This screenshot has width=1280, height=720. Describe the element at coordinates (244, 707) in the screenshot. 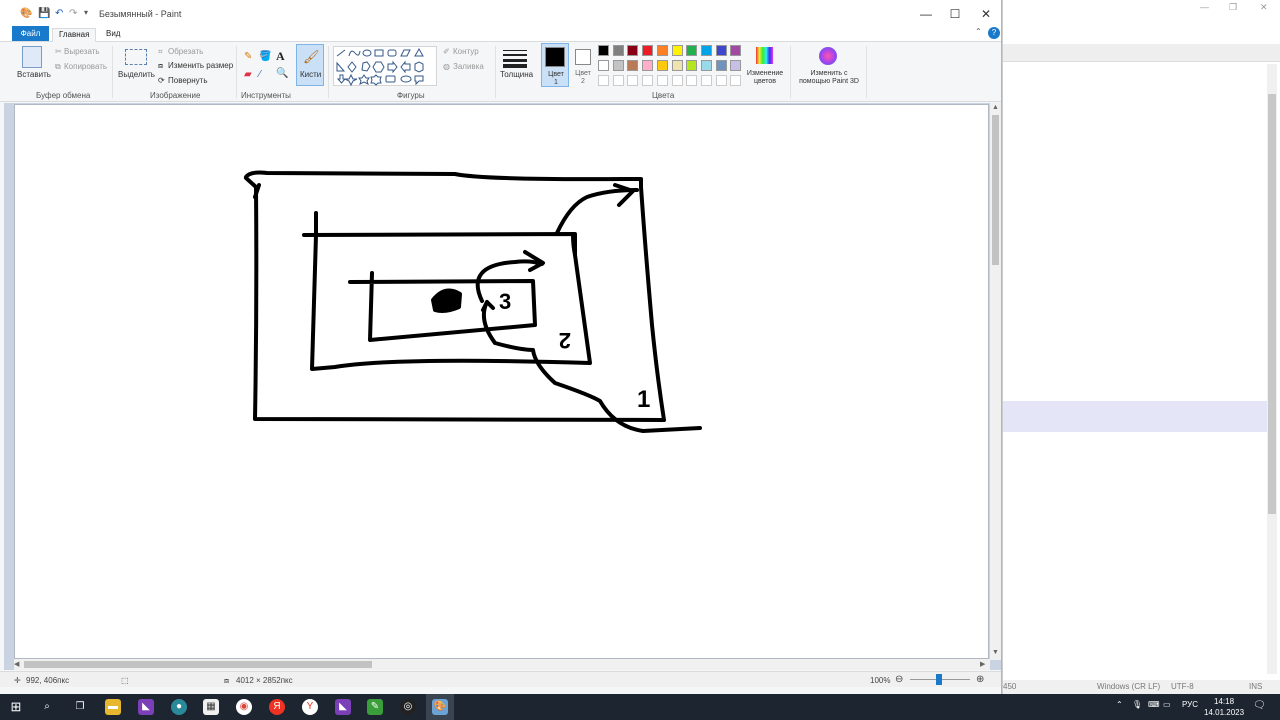

I see `chrome-icon: ◉` at that location.